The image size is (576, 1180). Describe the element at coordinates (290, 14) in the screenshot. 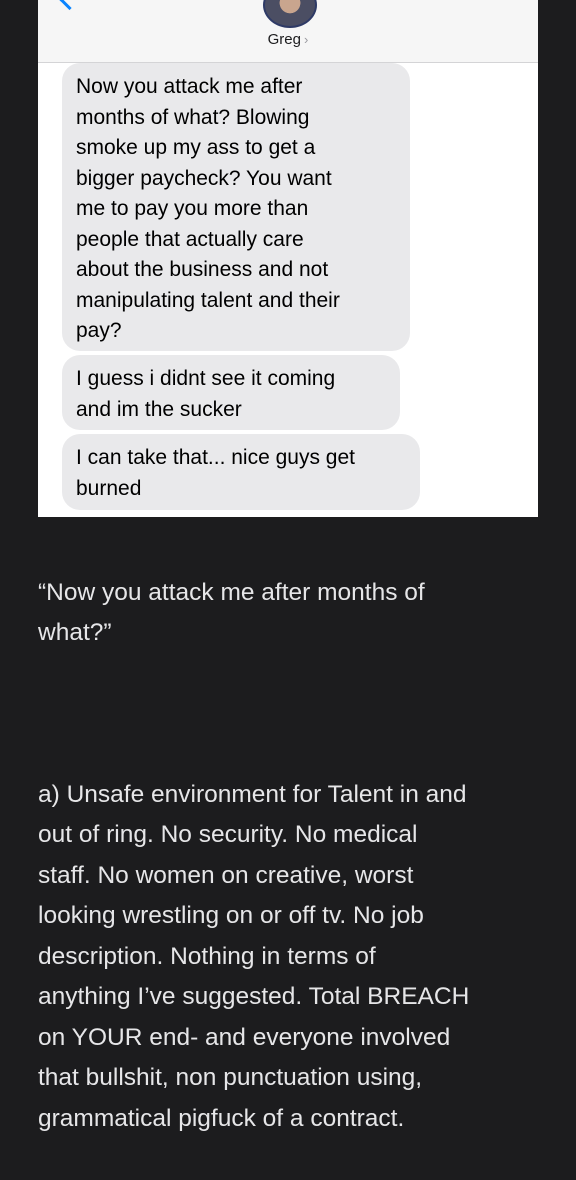

I see `avatar` at that location.